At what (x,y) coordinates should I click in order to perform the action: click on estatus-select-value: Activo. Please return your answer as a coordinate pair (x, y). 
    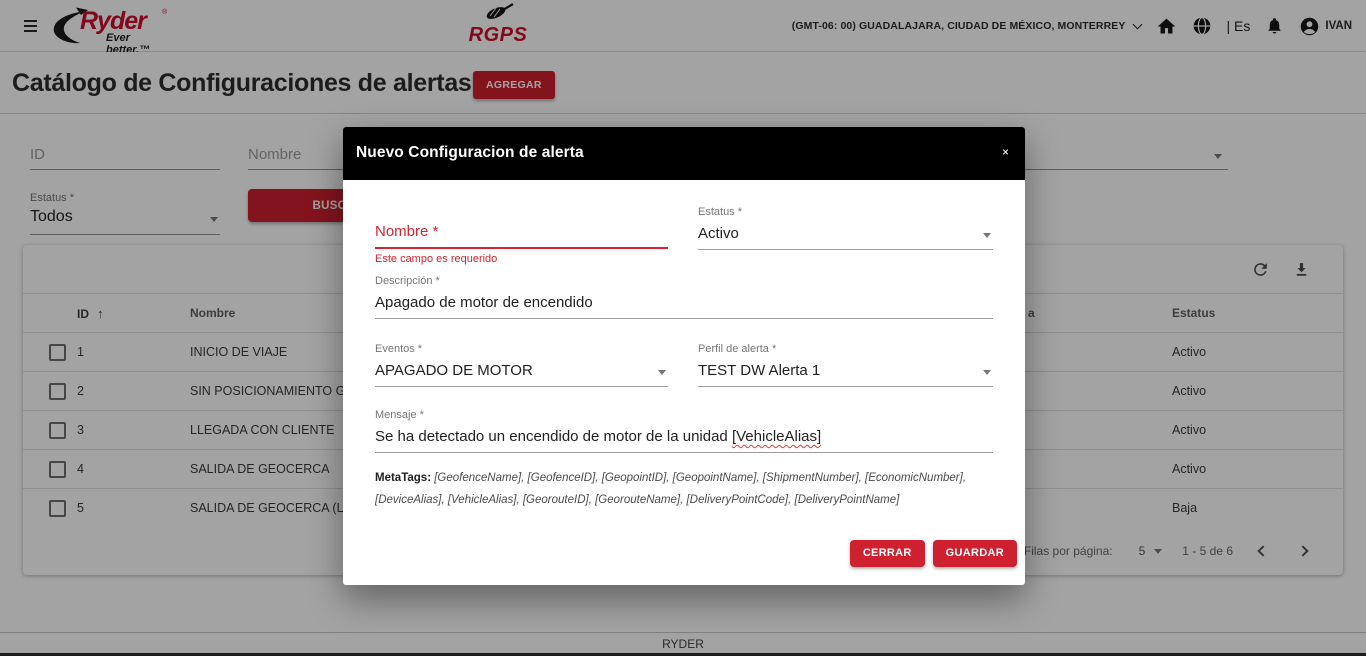
    Looking at the image, I should click on (718, 233).